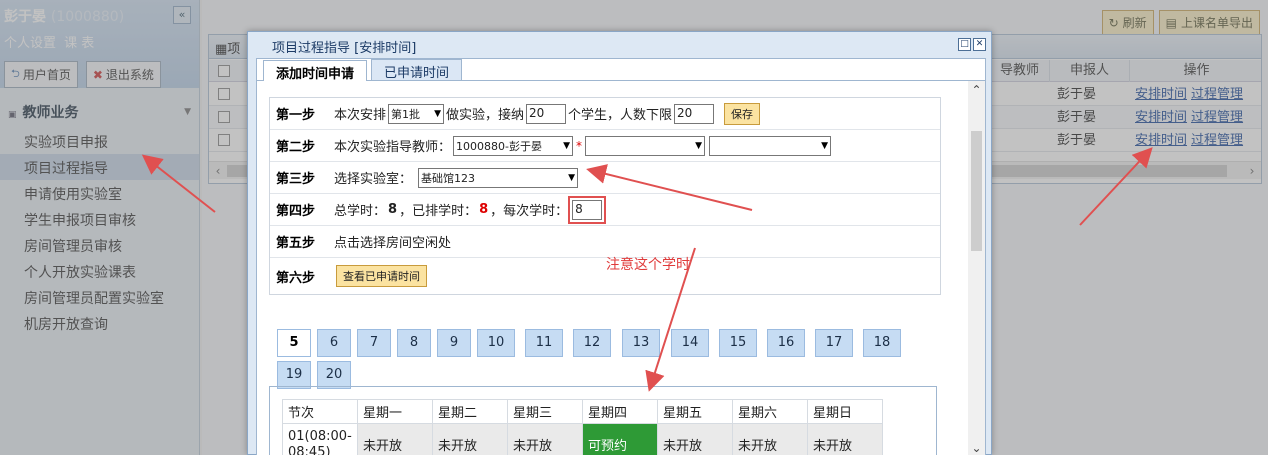  What do you see at coordinates (296, 115) in the screenshot?
I see `step-1-label: 第一步` at bounding box center [296, 115].